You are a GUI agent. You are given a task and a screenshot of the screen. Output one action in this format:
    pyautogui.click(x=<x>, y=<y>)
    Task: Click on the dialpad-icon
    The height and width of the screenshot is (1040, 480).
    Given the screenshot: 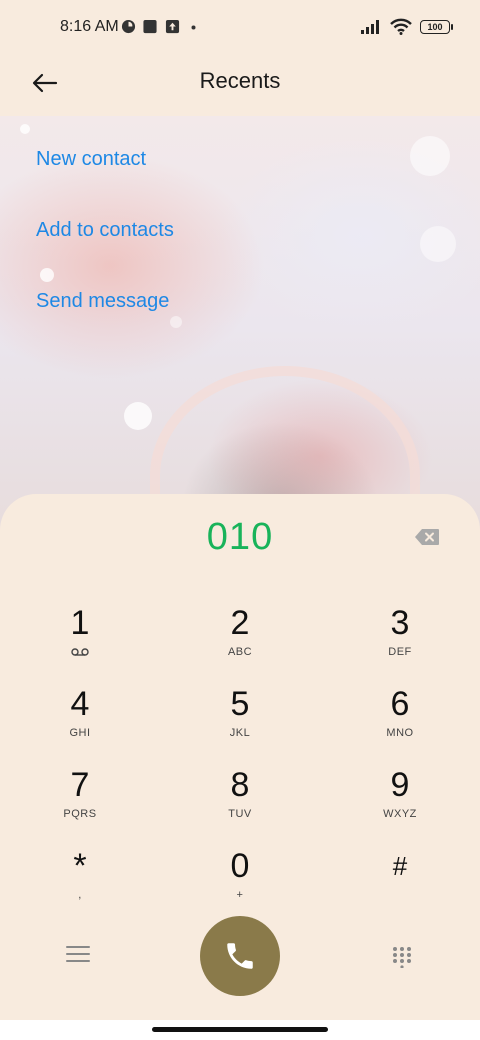 What is the action you would take?
    pyautogui.click(x=402, y=957)
    